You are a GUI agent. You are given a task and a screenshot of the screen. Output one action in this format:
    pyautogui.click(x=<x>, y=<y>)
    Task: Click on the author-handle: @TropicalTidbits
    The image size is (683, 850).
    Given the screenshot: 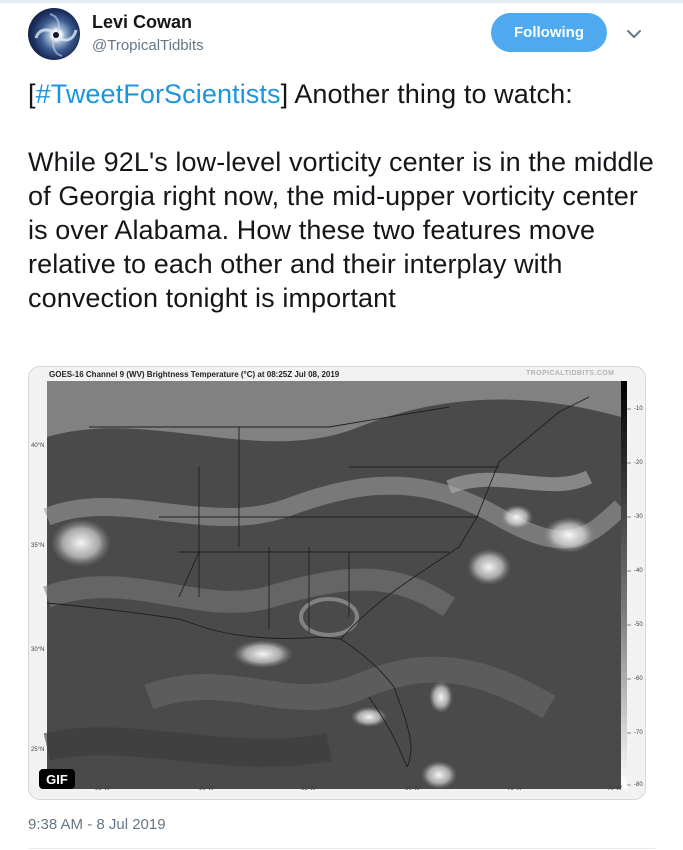 What is the action you would take?
    pyautogui.click(x=148, y=45)
    